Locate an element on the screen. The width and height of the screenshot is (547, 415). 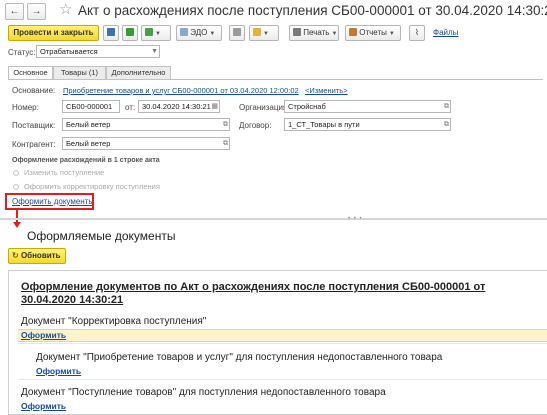
contract-value: 1_СТ_Товары в пути is located at coordinates (324, 124).